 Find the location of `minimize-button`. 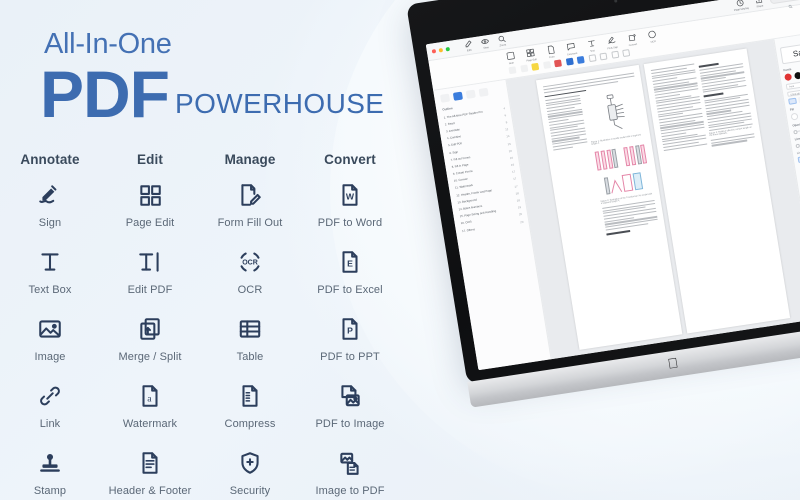

minimize-button is located at coordinates (441, 50).